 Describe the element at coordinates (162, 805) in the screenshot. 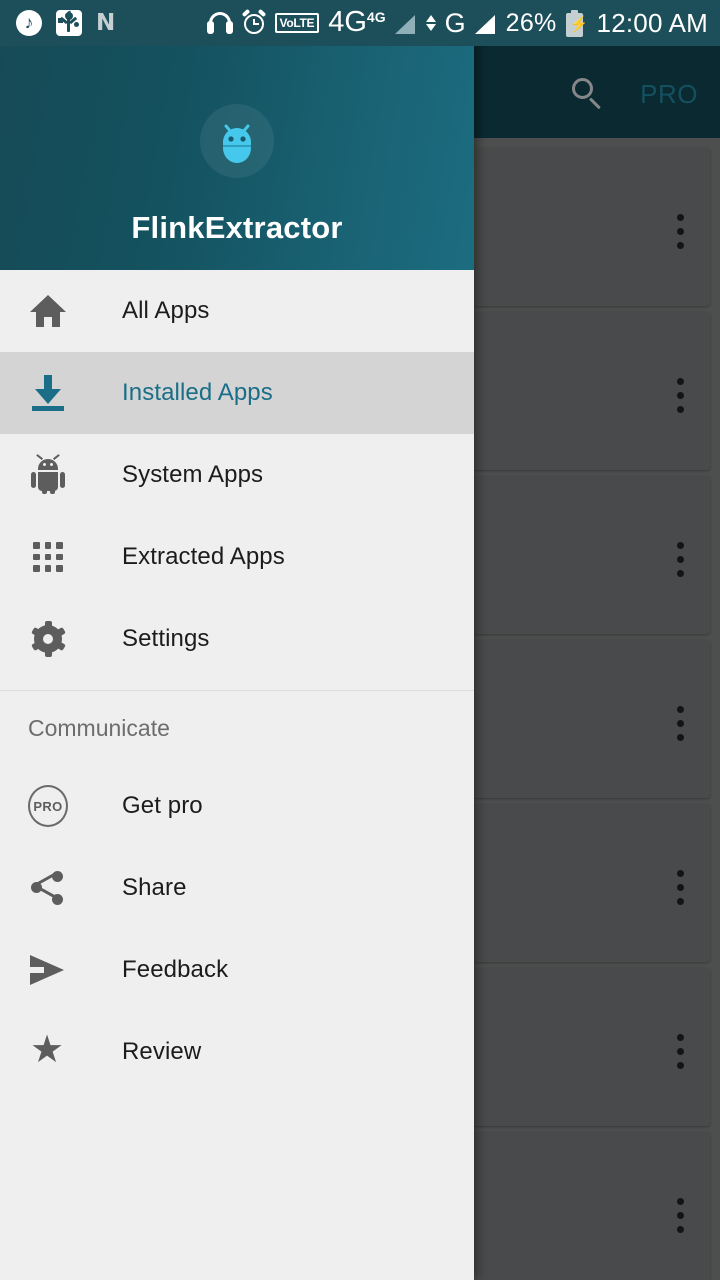

I see `sidebar-item-label: Get pro` at that location.